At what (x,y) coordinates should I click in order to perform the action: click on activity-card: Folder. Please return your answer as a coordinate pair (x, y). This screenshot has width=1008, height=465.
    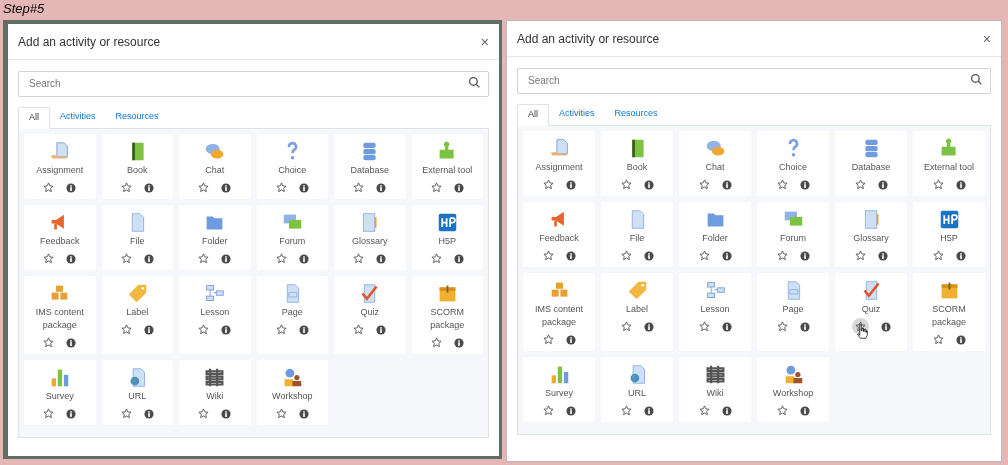
    Looking at the image, I should click on (715, 234).